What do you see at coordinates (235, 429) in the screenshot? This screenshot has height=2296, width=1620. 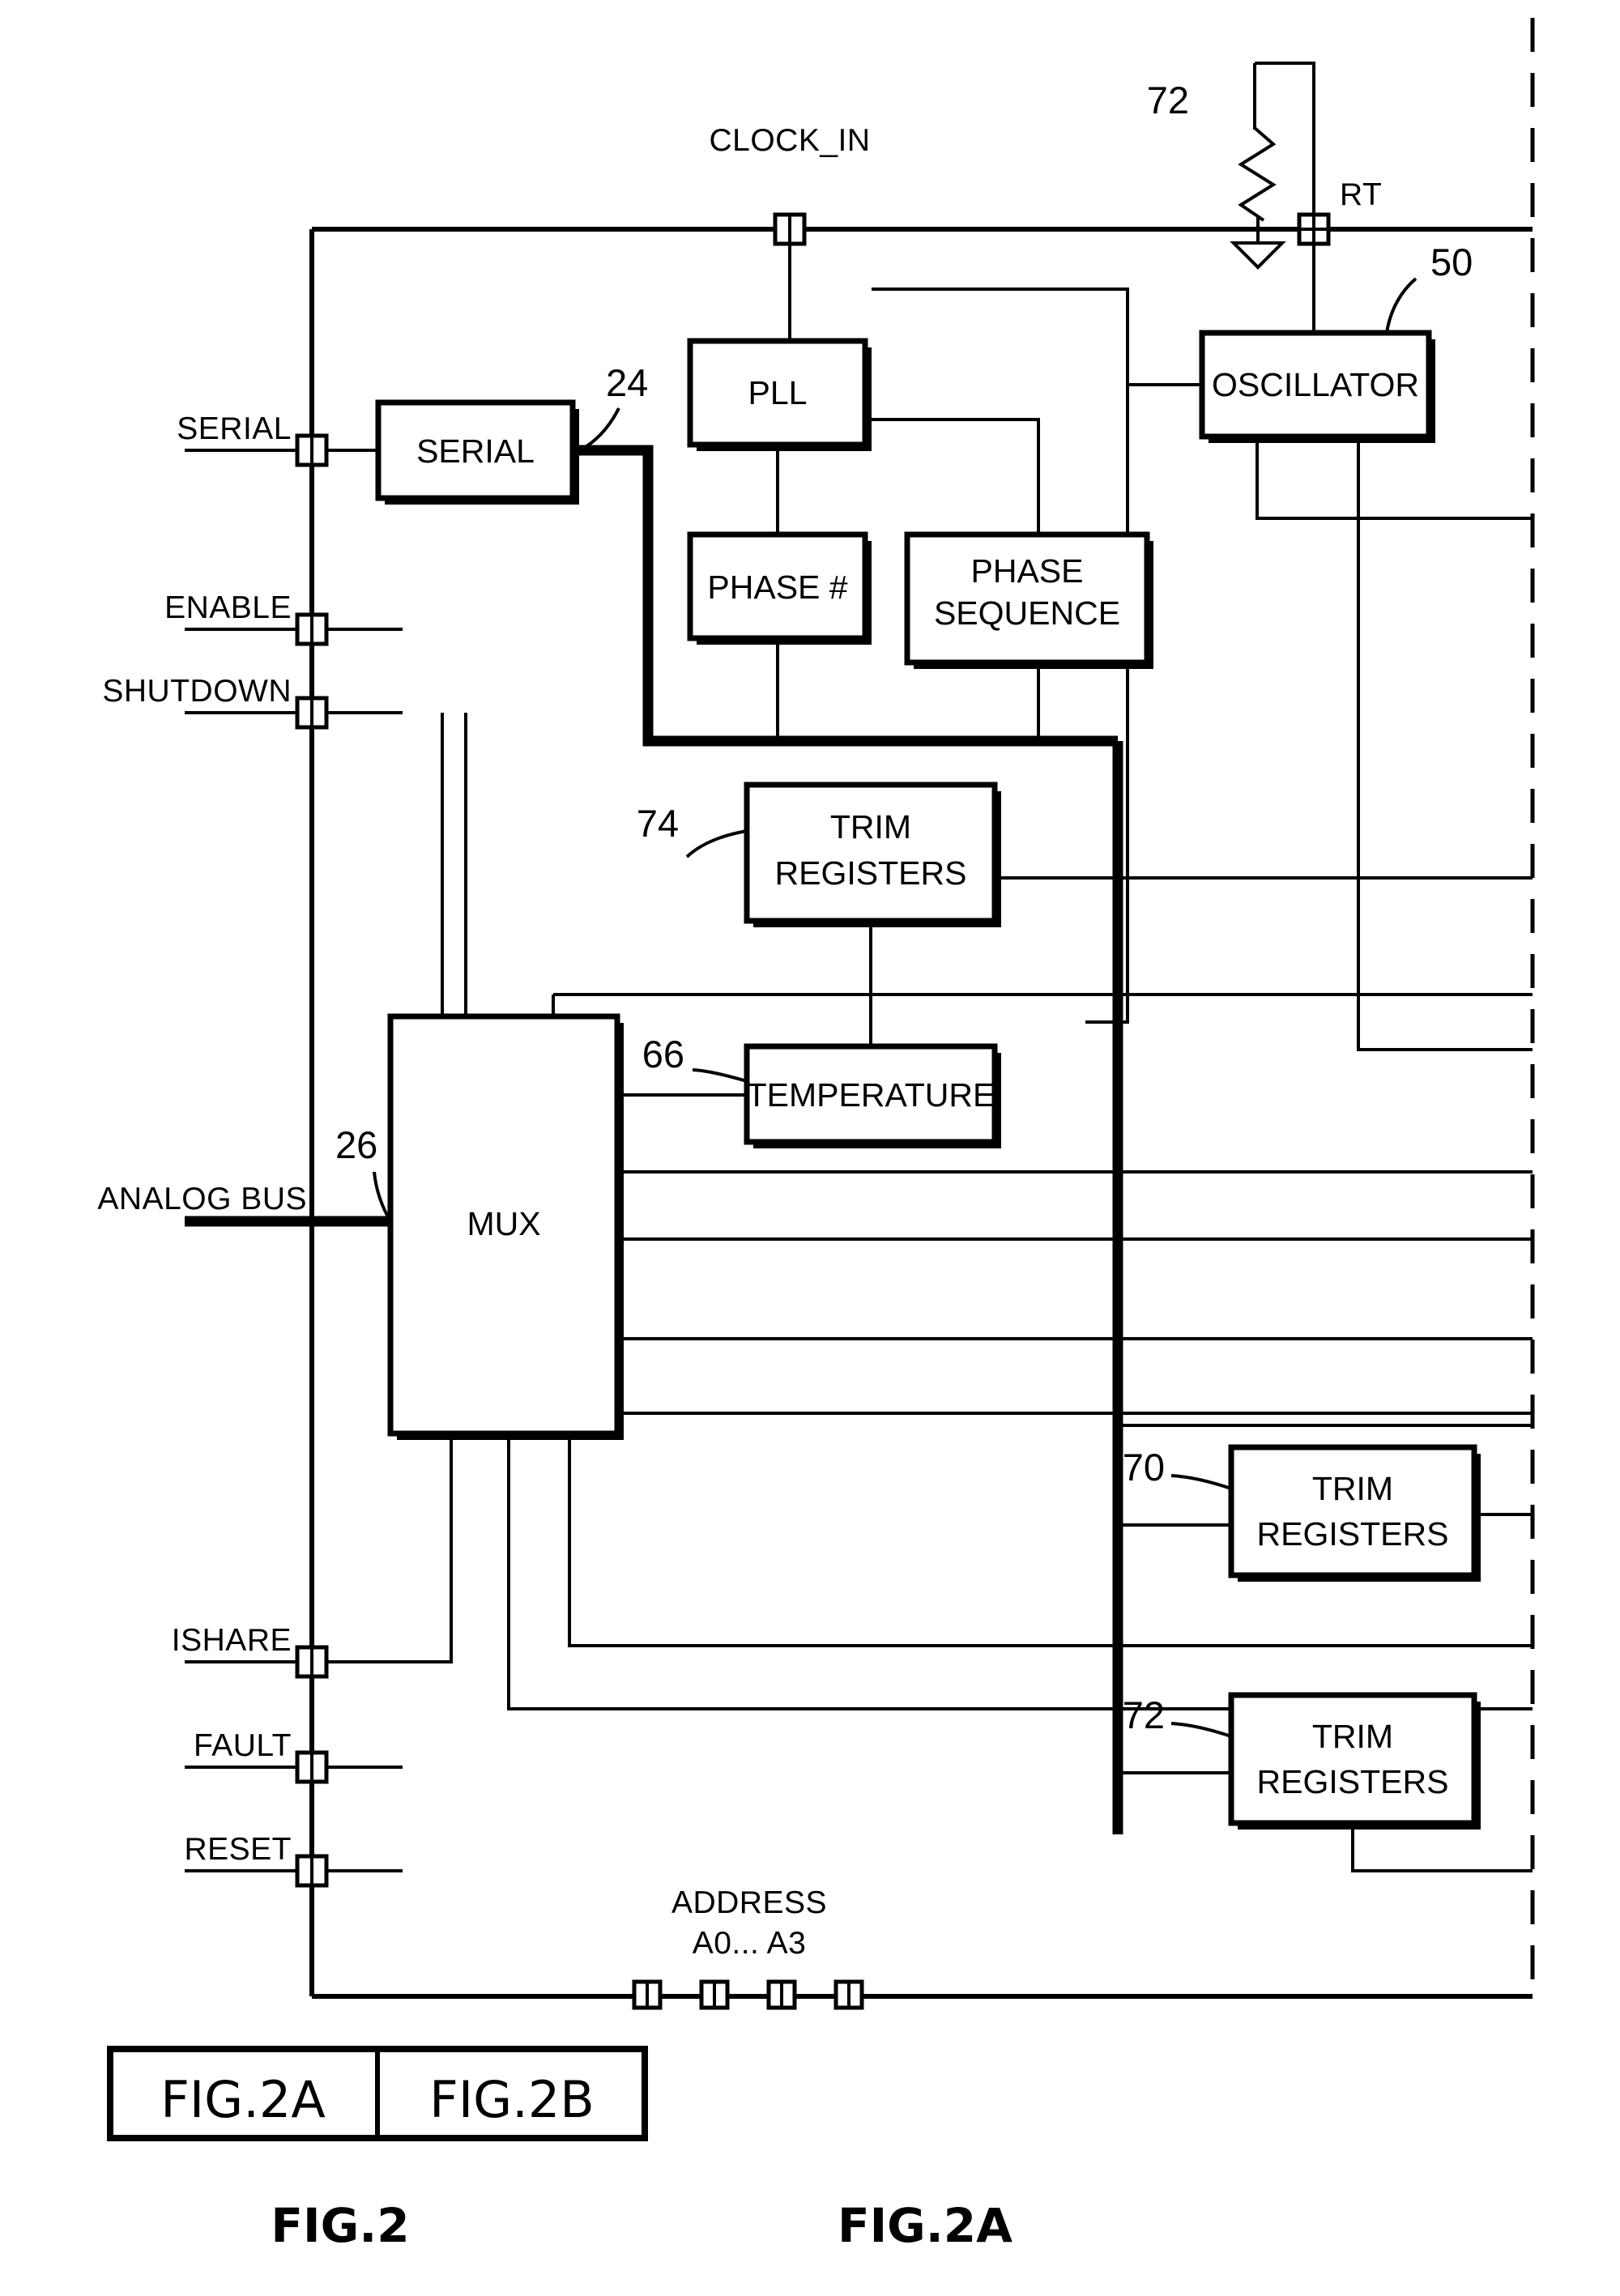 I see `label-serial-pin: SERIAL` at bounding box center [235, 429].